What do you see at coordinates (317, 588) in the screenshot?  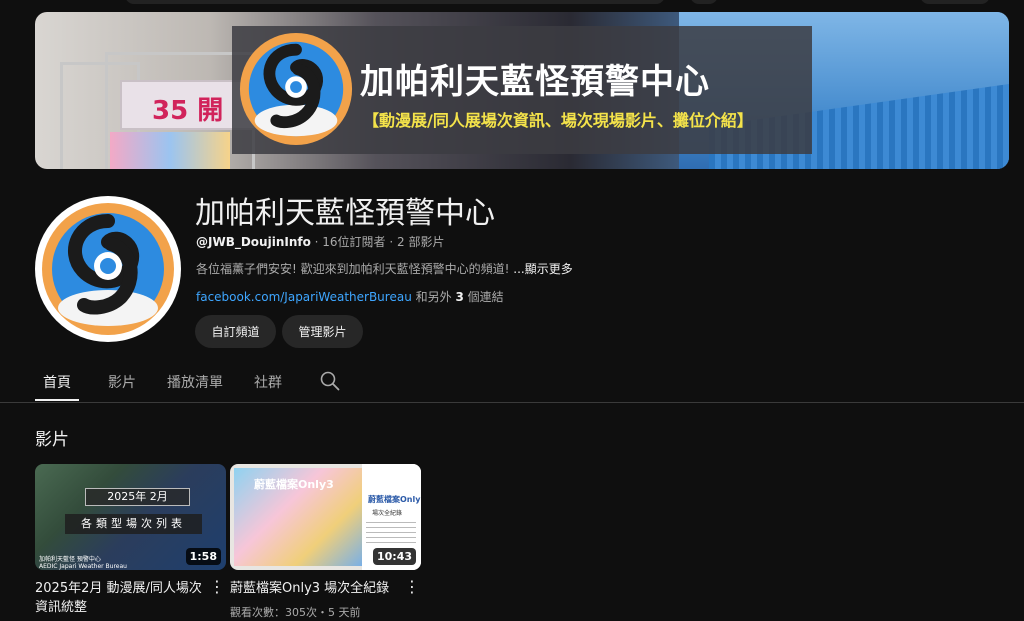 I see `video-title: 蔚藍檔案Only3 場次全紀錄` at bounding box center [317, 588].